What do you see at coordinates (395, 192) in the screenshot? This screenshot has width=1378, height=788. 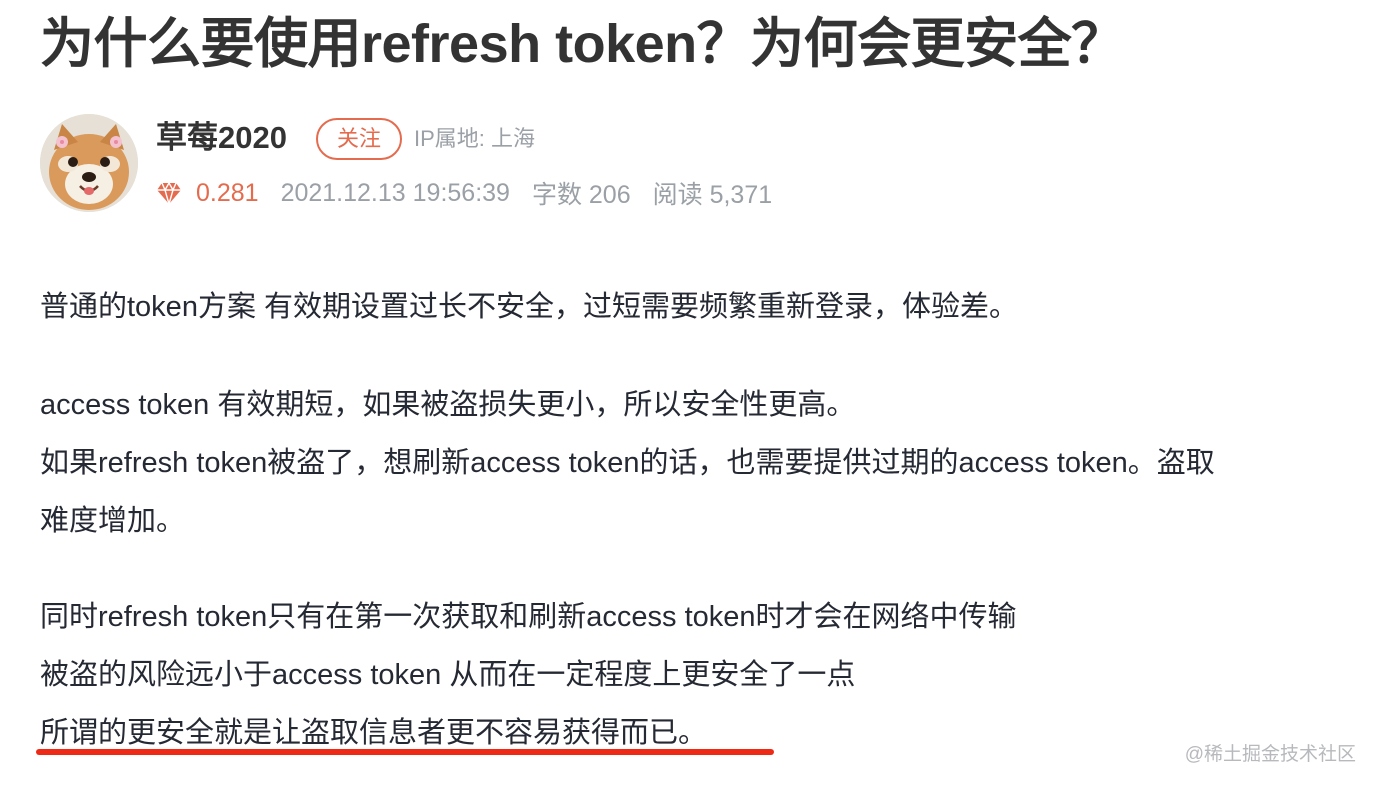 I see `publish-datetime: 2021.12.13 19:56:39` at bounding box center [395, 192].